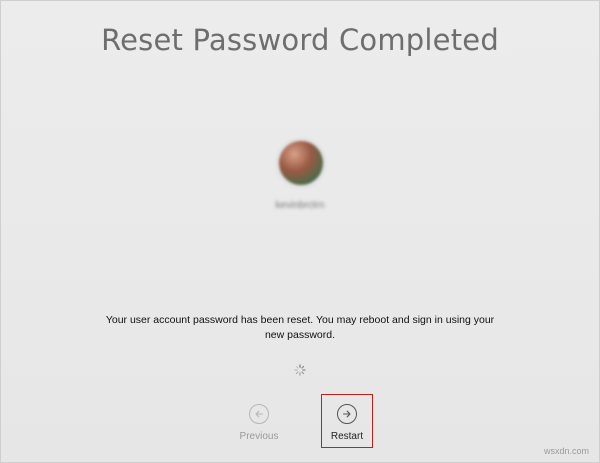 Image resolution: width=600 pixels, height=463 pixels. What do you see at coordinates (259, 414) in the screenshot?
I see `arrow-left-circle-icon` at bounding box center [259, 414].